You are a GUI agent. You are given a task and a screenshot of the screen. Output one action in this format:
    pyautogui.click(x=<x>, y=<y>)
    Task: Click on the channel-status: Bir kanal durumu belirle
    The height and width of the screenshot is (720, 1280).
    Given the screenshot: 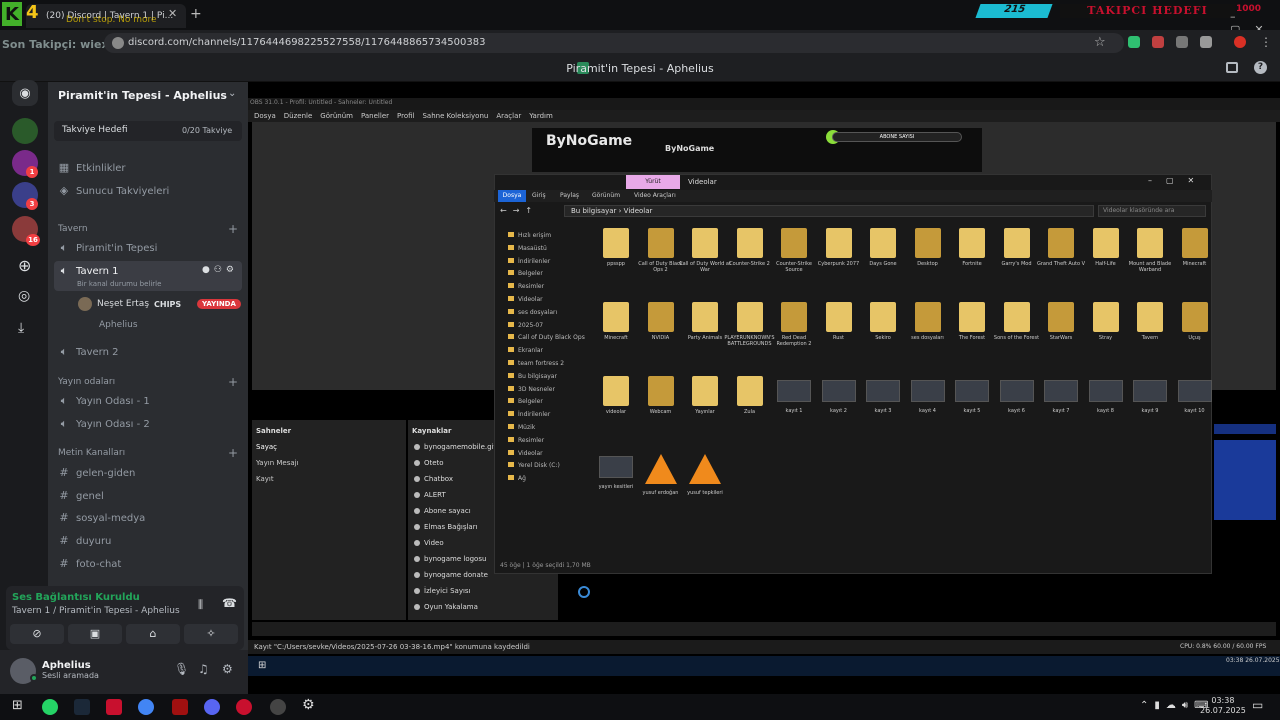 What is the action you would take?
    pyautogui.click(x=119, y=284)
    